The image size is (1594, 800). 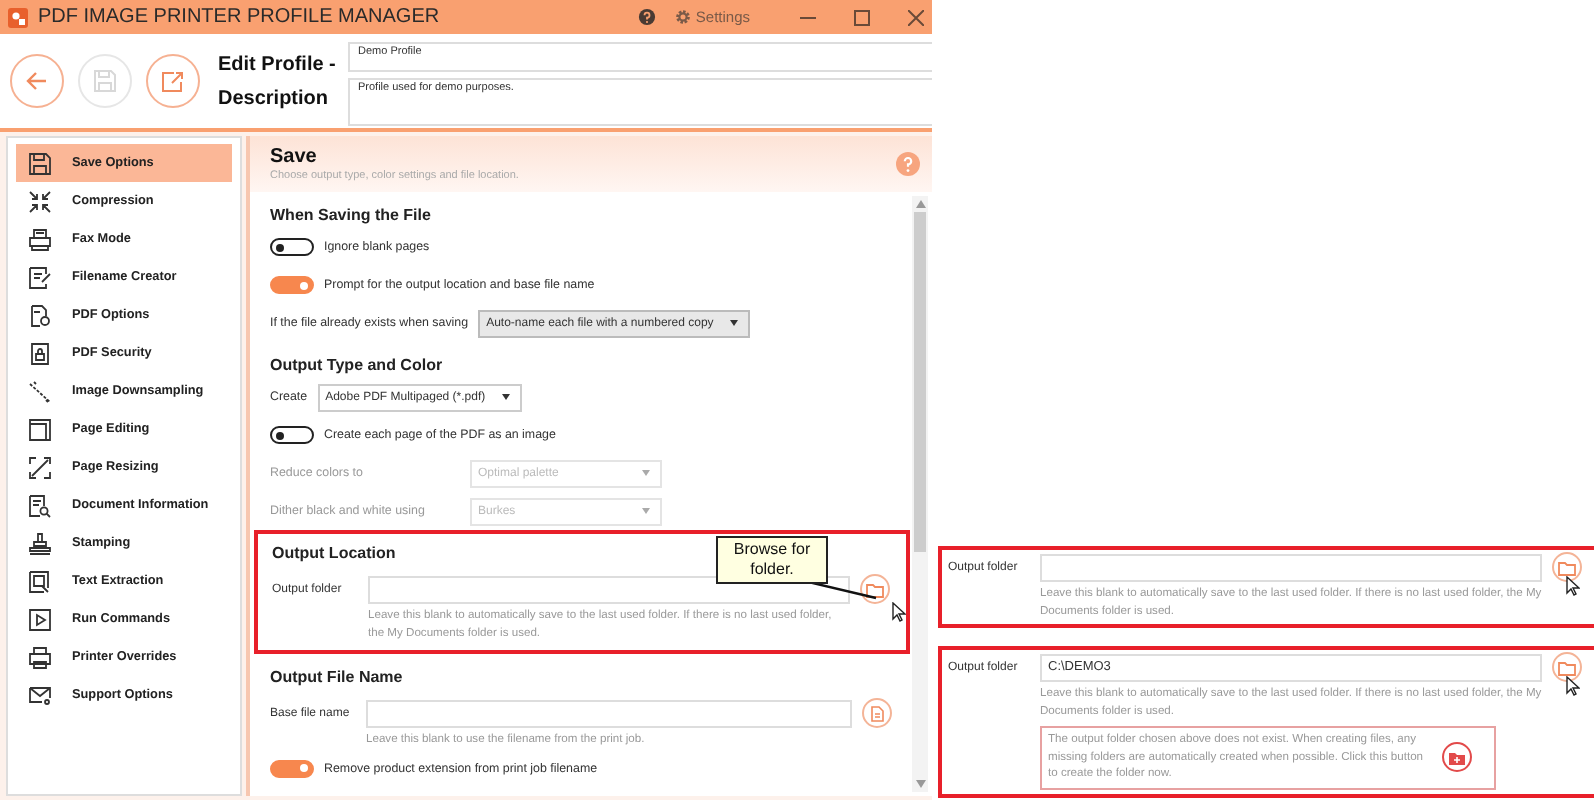 I want to click on file-name-field, so click(x=609, y=713).